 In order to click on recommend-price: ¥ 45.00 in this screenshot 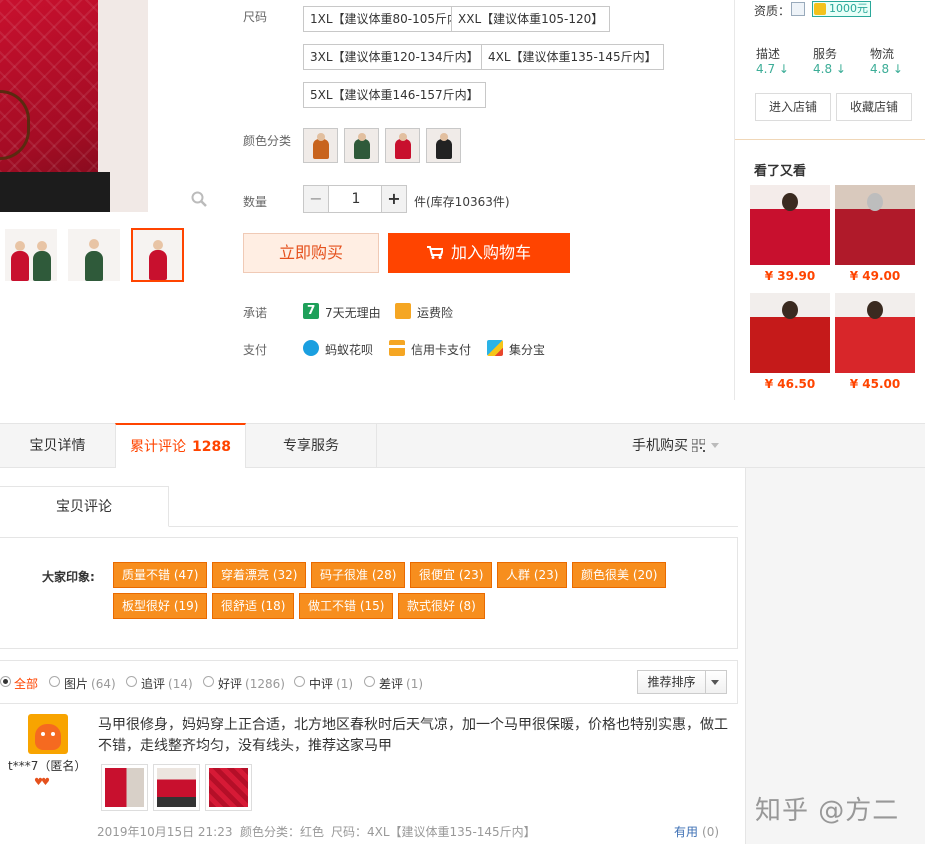, I will do `click(875, 384)`.